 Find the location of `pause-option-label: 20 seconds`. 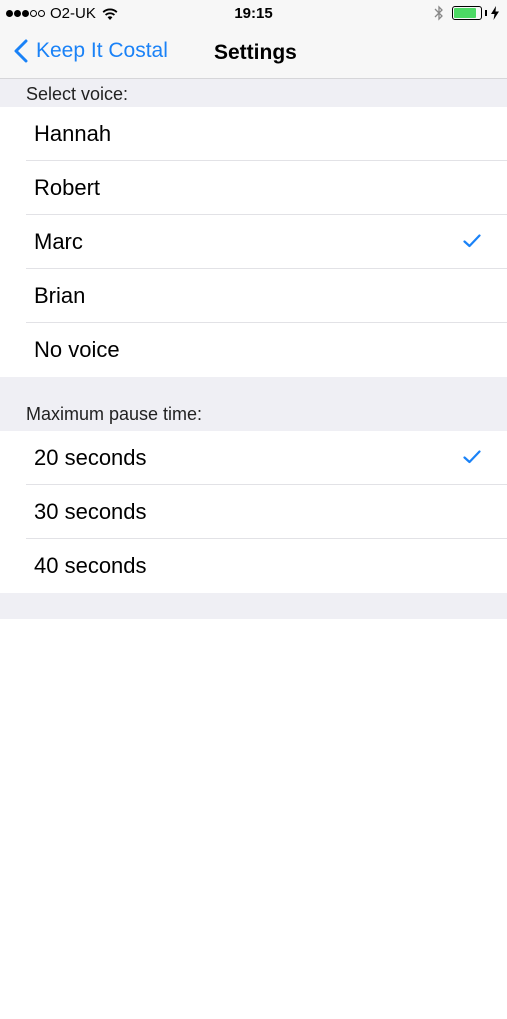

pause-option-label: 20 seconds is located at coordinates (90, 457).